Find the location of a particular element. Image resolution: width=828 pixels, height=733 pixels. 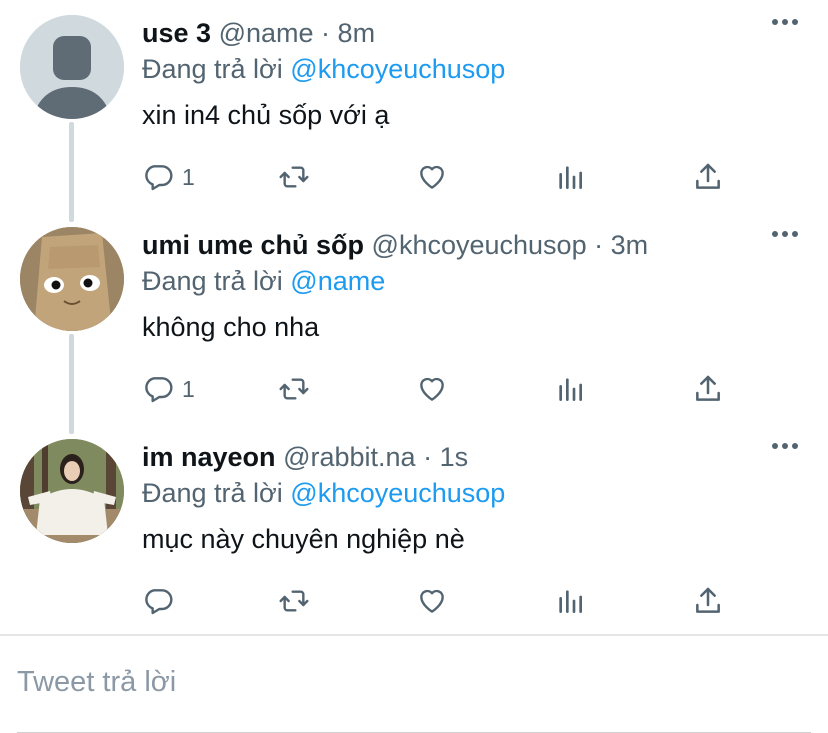

default-avatar-icon is located at coordinates (72, 67).